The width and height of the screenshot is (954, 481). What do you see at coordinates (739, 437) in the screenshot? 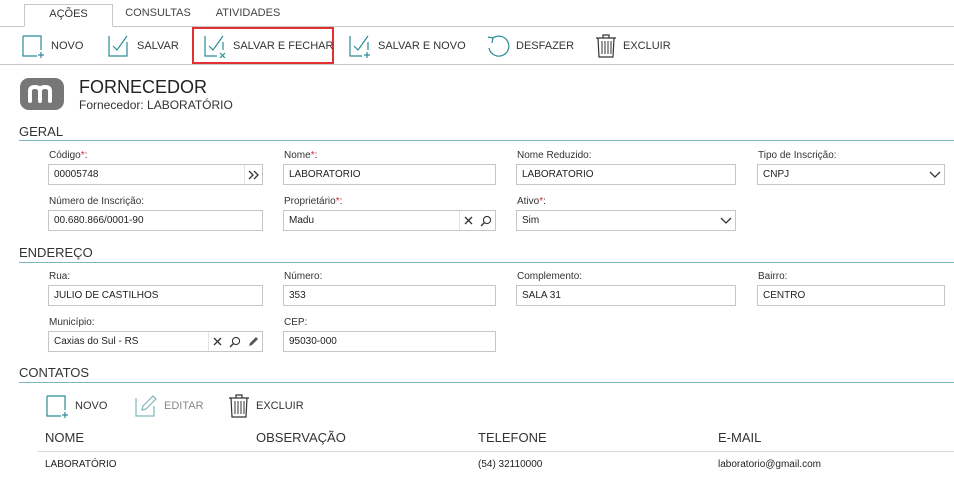
I see `column-header-email: E-MAIL` at bounding box center [739, 437].